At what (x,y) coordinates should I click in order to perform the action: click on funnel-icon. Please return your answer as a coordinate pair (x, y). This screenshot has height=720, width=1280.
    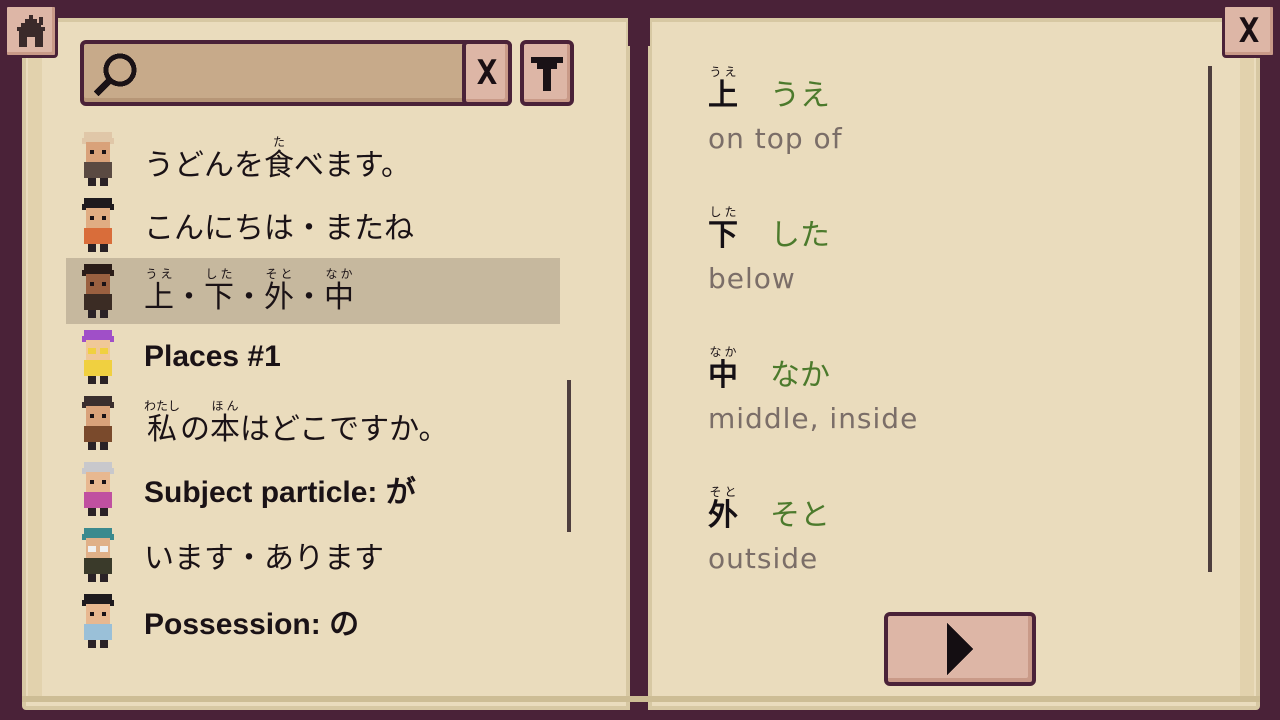
    Looking at the image, I should click on (547, 74).